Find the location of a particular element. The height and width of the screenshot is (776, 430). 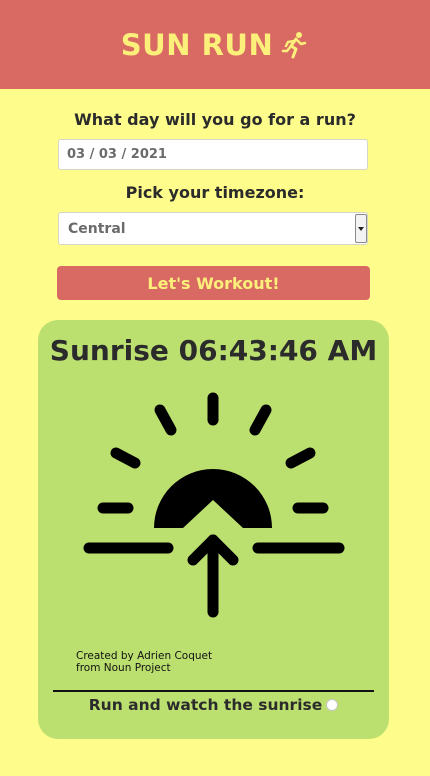

app-brand: SUN RUN is located at coordinates (215, 45).